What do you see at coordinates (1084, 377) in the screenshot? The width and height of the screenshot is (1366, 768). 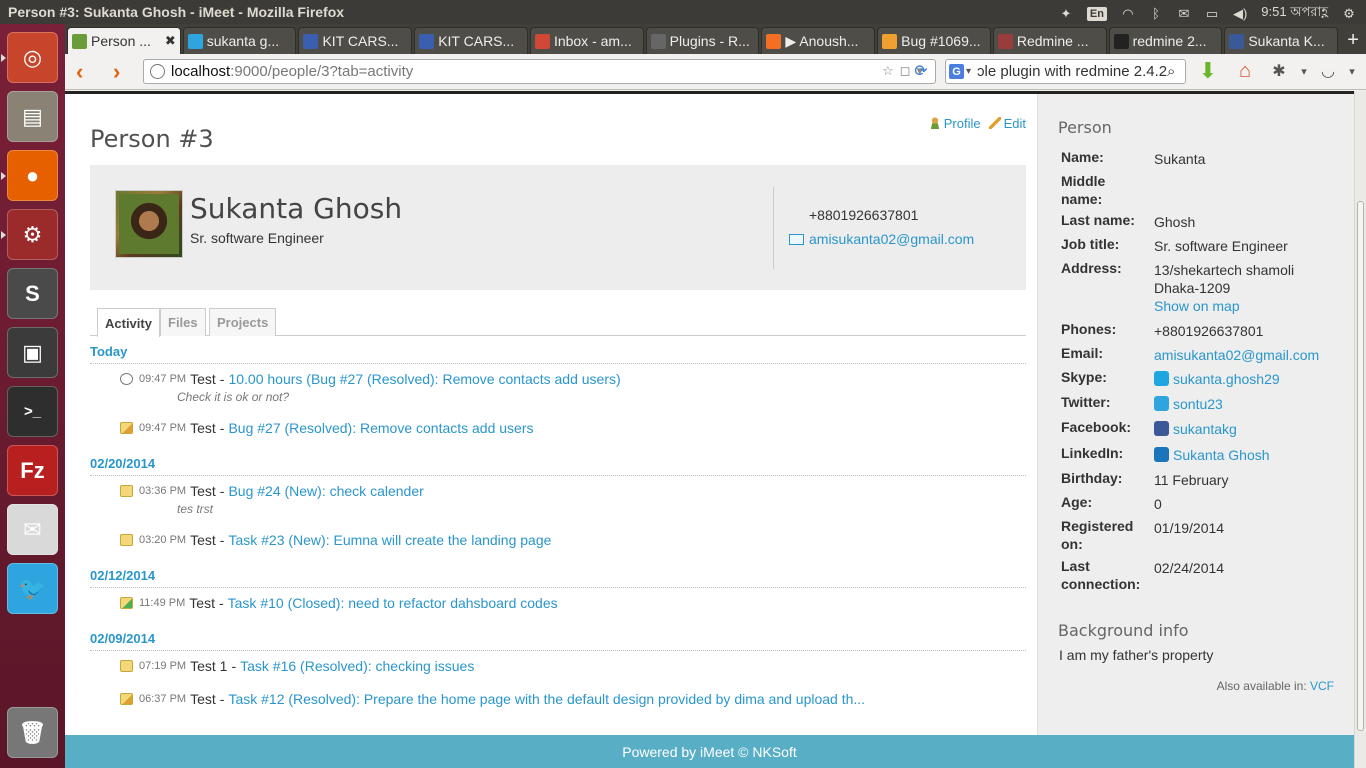 I see `detail-label: Skype:` at bounding box center [1084, 377].